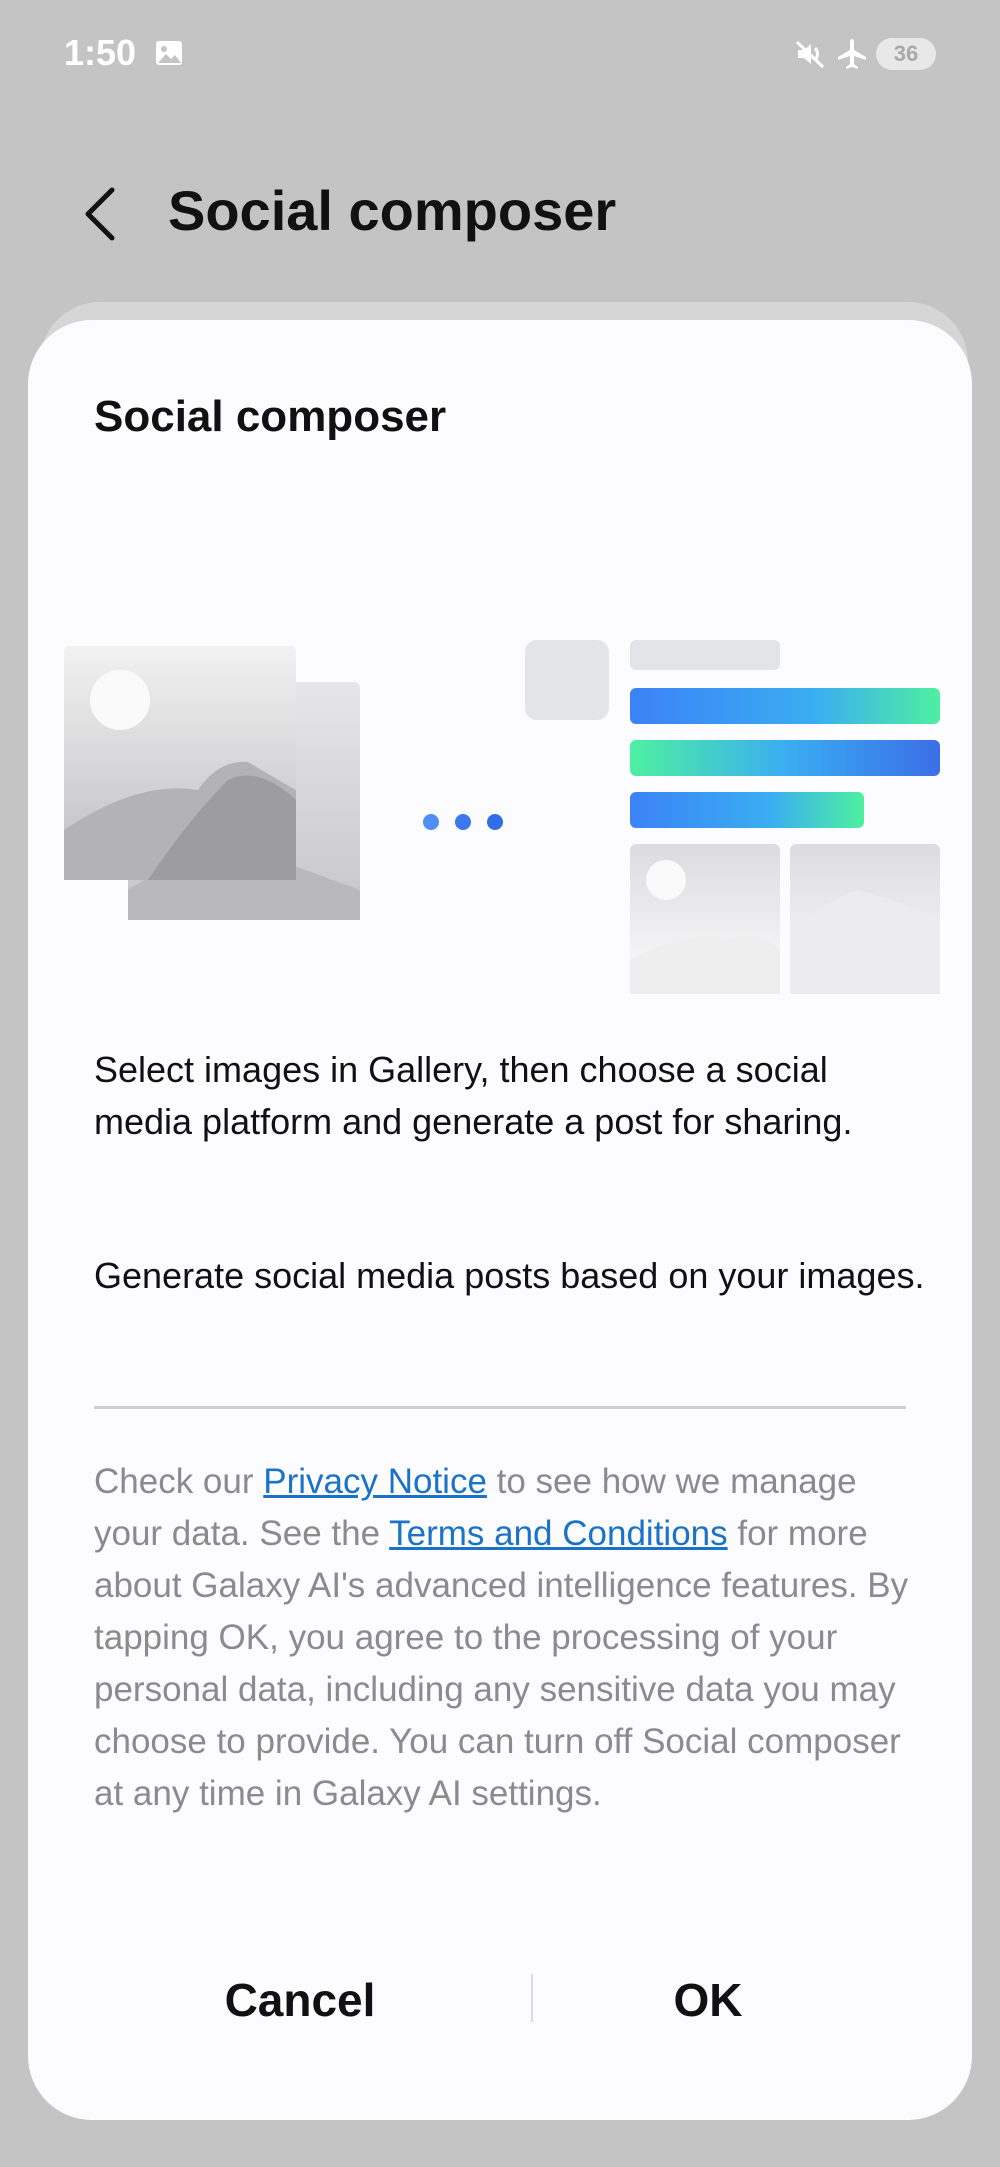 This screenshot has height=2167, width=1000. What do you see at coordinates (270, 416) in the screenshot?
I see `dialog-title: Social composer` at bounding box center [270, 416].